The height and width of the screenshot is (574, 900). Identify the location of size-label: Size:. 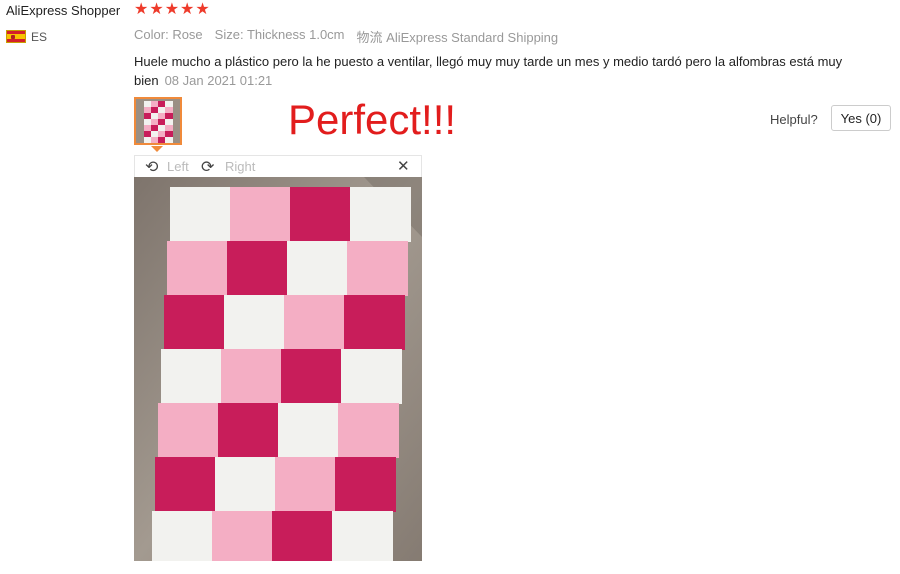
(229, 34).